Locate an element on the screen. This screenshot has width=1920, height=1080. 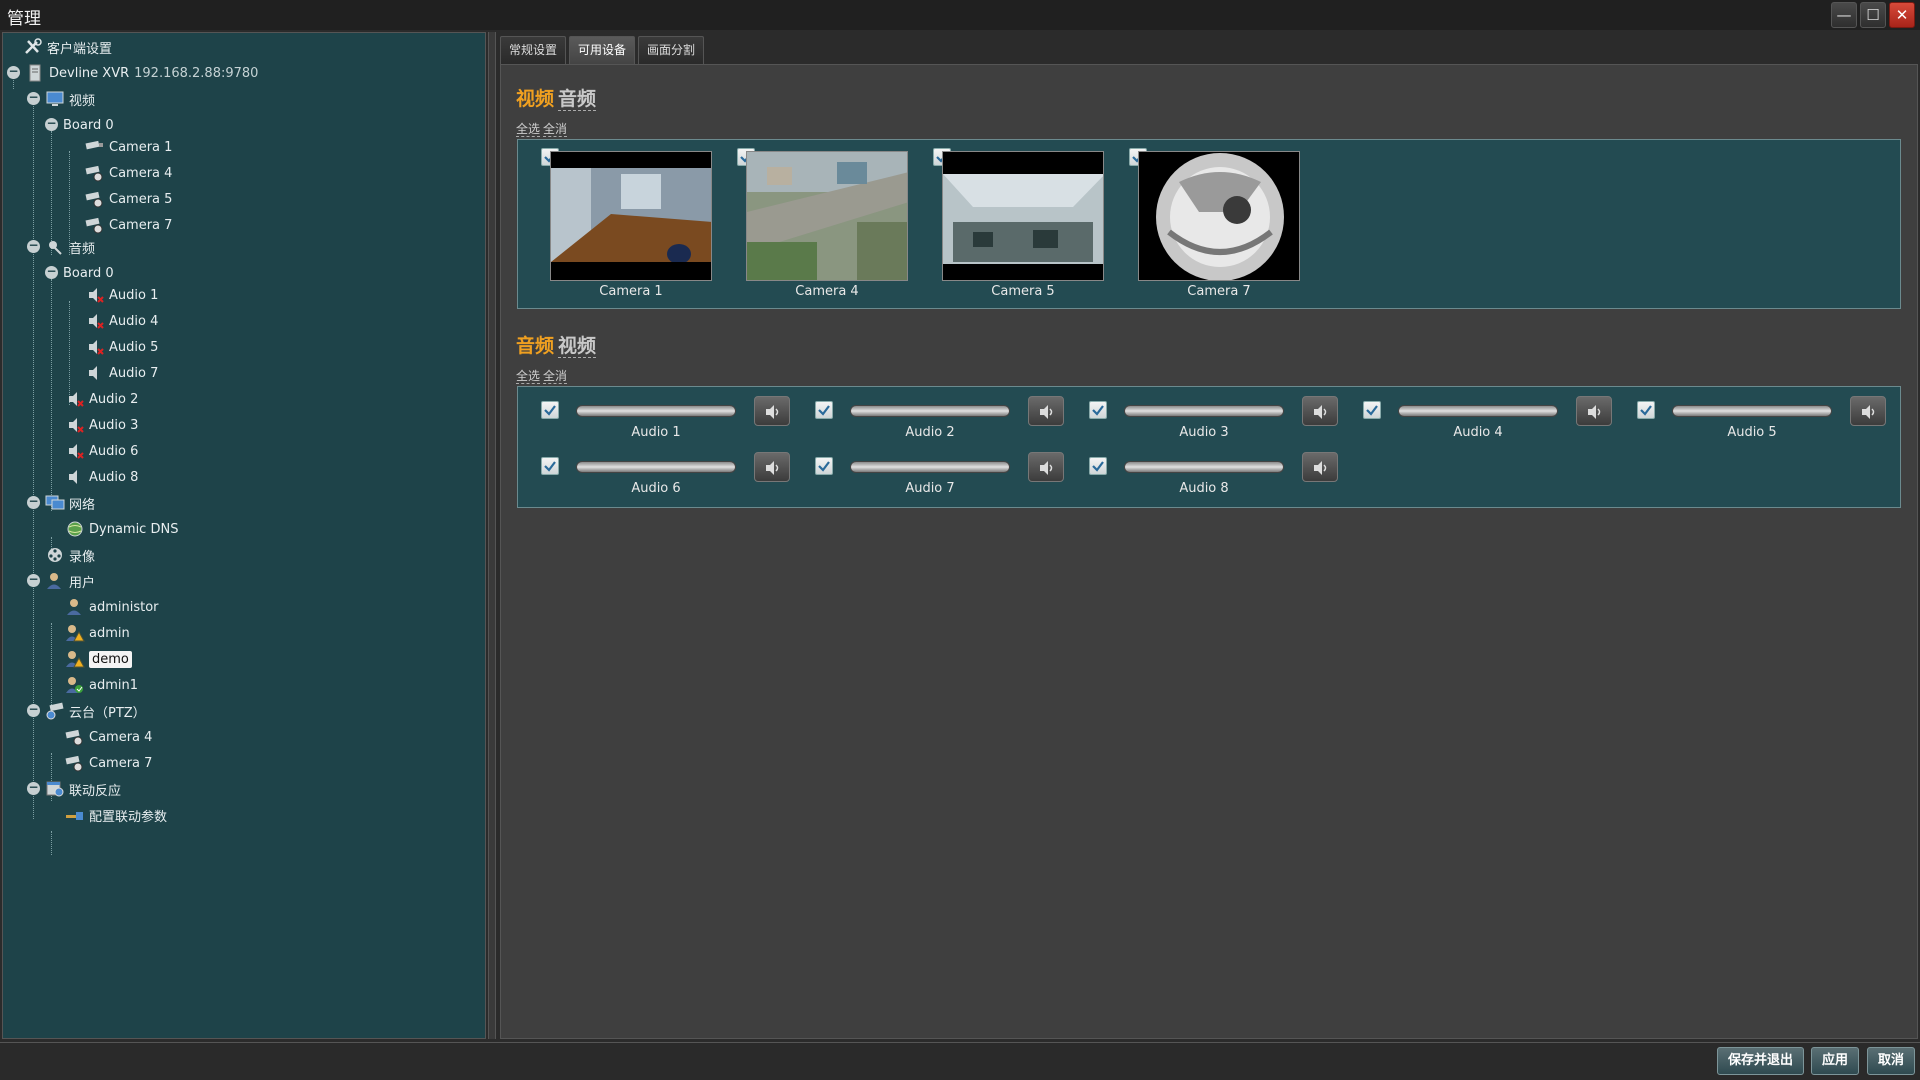
tree-item-user-selected: demo is located at coordinates (98, 659).